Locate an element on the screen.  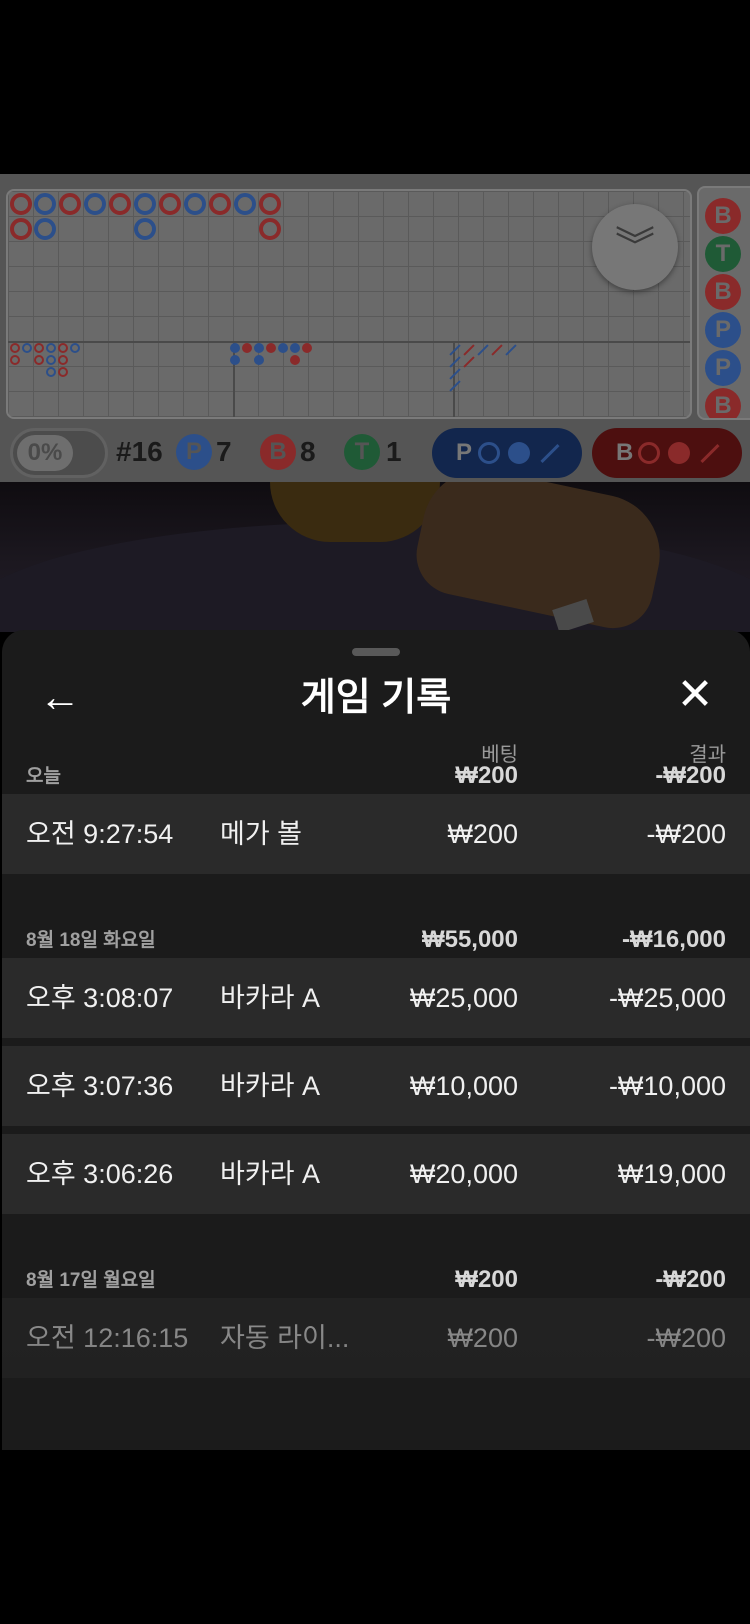
bead-plate: B T B P P B is located at coordinates (723, 303).